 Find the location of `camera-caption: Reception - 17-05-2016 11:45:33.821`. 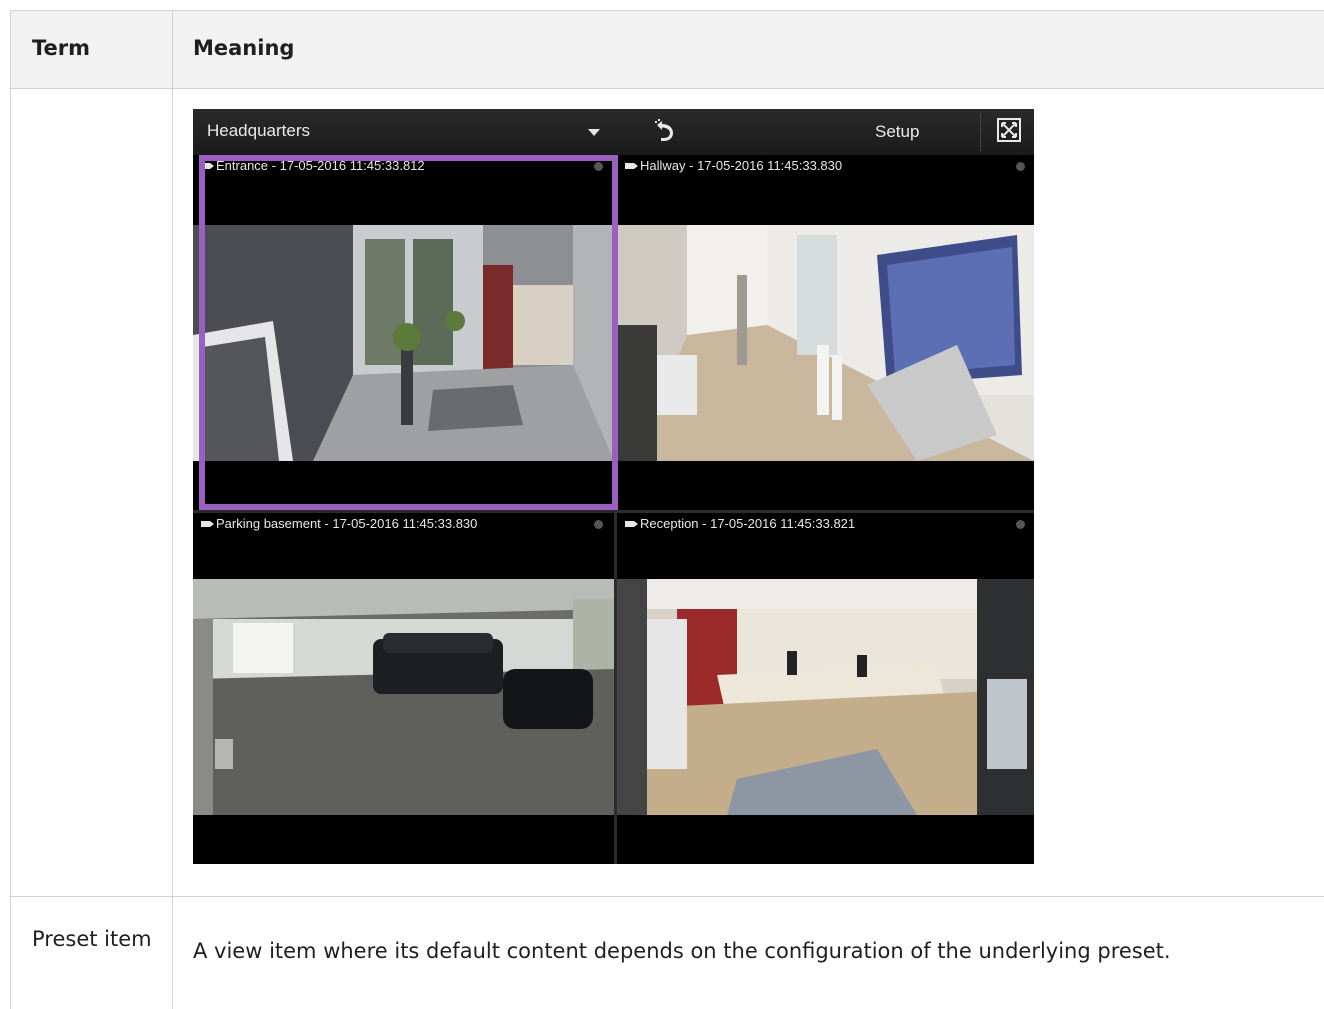

camera-caption: Reception - 17-05-2016 11:45:33.821 is located at coordinates (748, 523).